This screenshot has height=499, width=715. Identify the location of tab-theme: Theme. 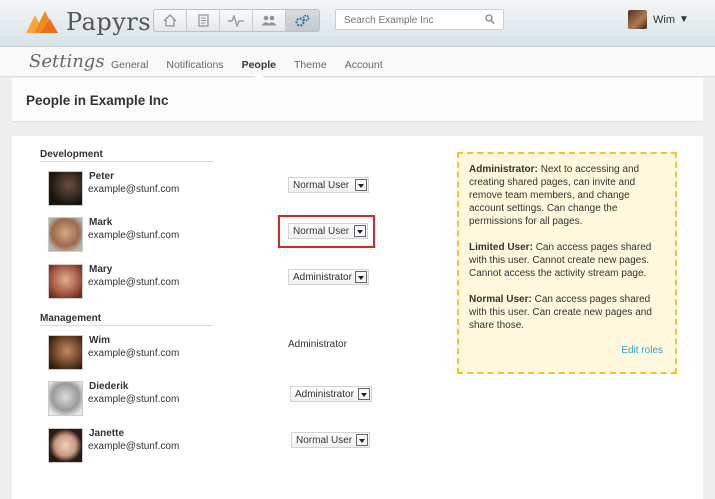
(310, 65).